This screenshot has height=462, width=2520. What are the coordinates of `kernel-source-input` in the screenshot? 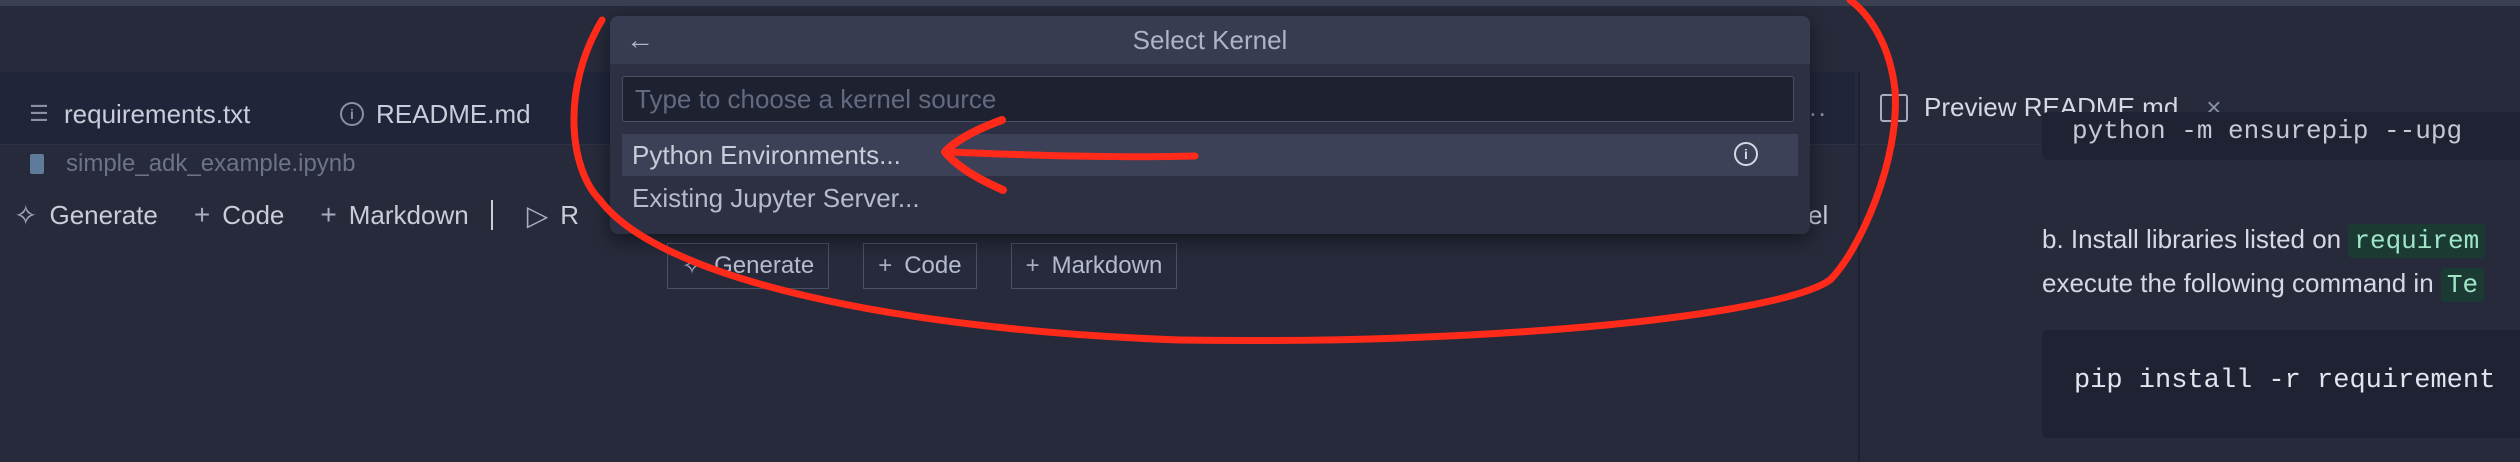 It's located at (1208, 99).